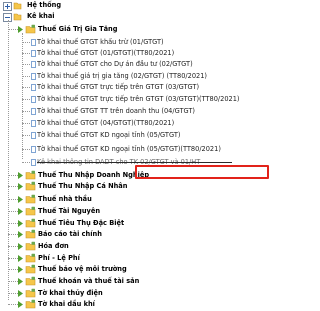 The height and width of the screenshot is (311, 320). Describe the element at coordinates (20, 30) in the screenshot. I see `collapse-icon` at that location.